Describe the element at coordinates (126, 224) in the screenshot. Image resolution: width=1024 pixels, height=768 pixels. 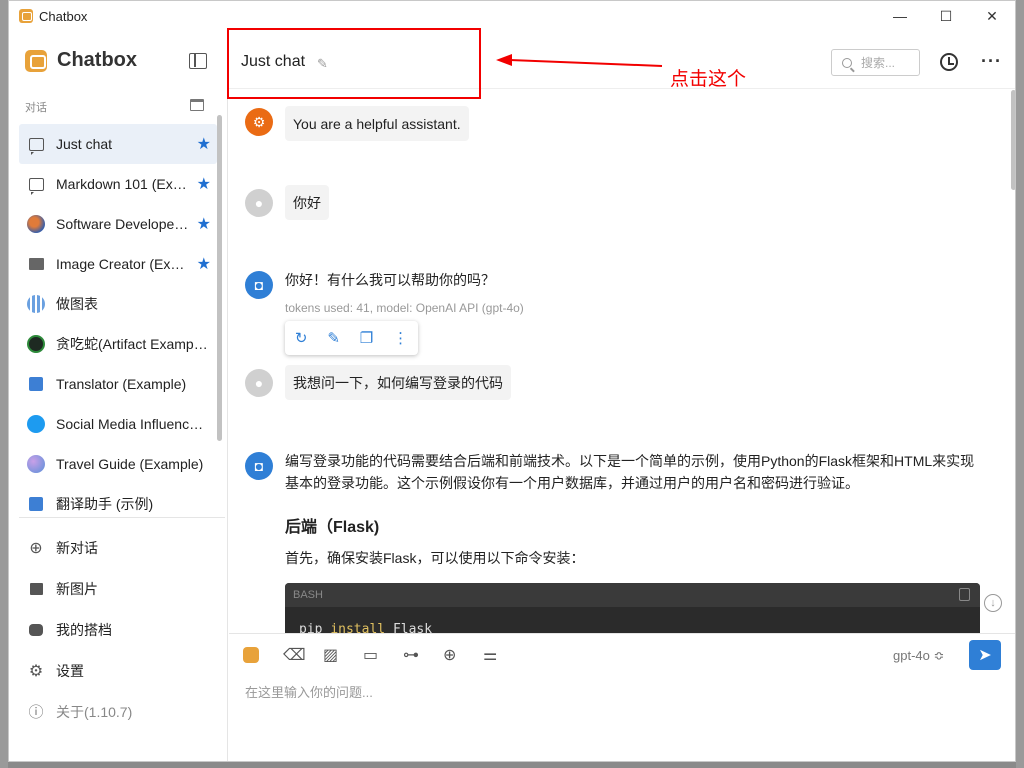
I see `conversation-label: Software Developer (Example)` at that location.